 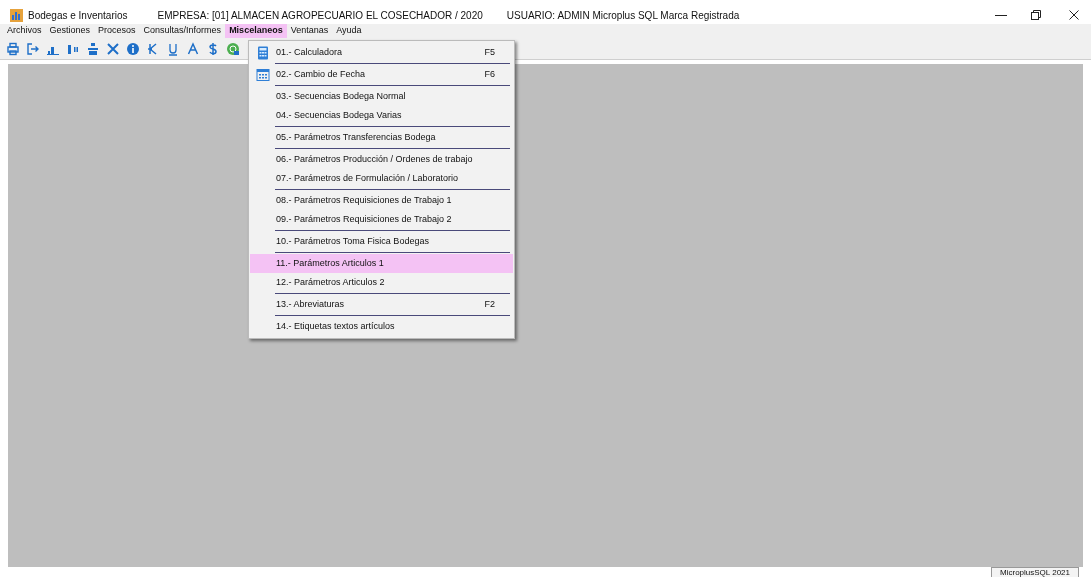 I want to click on dollar-icon, so click(x=213, y=48).